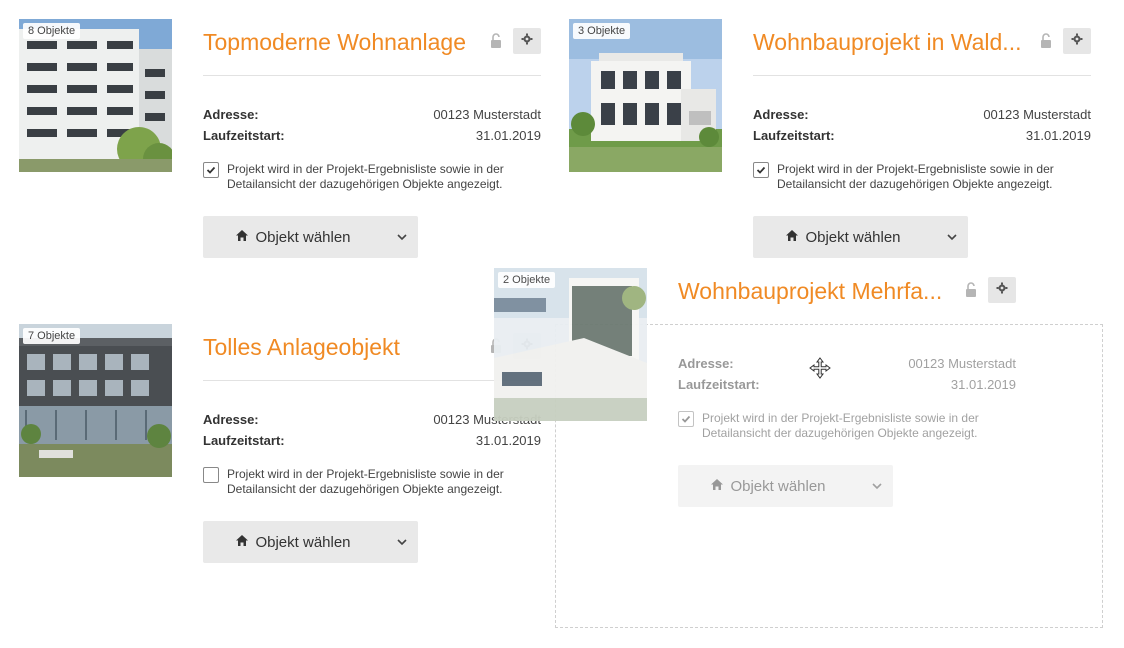 The image size is (1124, 648). Describe the element at coordinates (570, 344) in the screenshot. I see `project-thumbnail: 2 Objekte` at that location.